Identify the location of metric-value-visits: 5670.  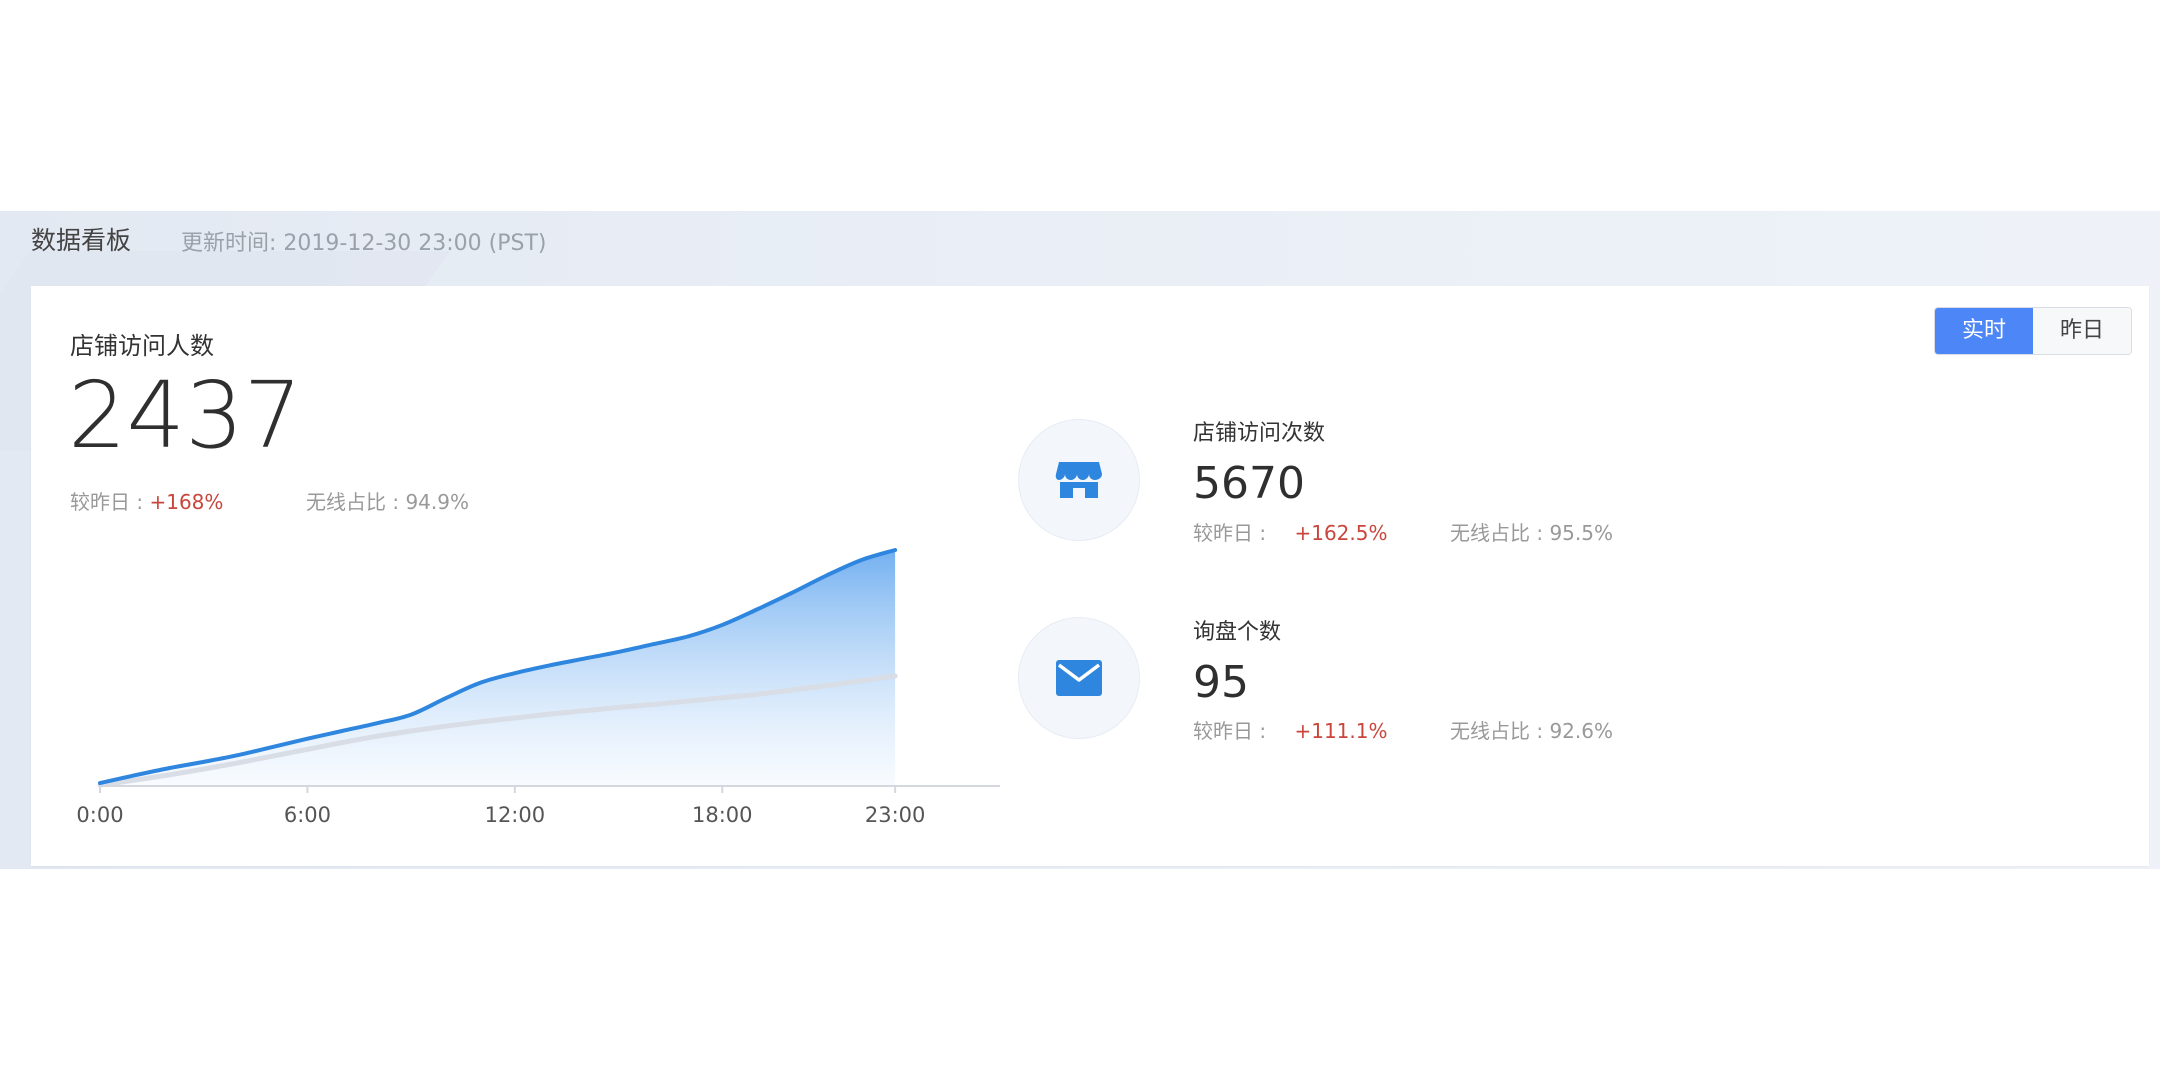
(1249, 483).